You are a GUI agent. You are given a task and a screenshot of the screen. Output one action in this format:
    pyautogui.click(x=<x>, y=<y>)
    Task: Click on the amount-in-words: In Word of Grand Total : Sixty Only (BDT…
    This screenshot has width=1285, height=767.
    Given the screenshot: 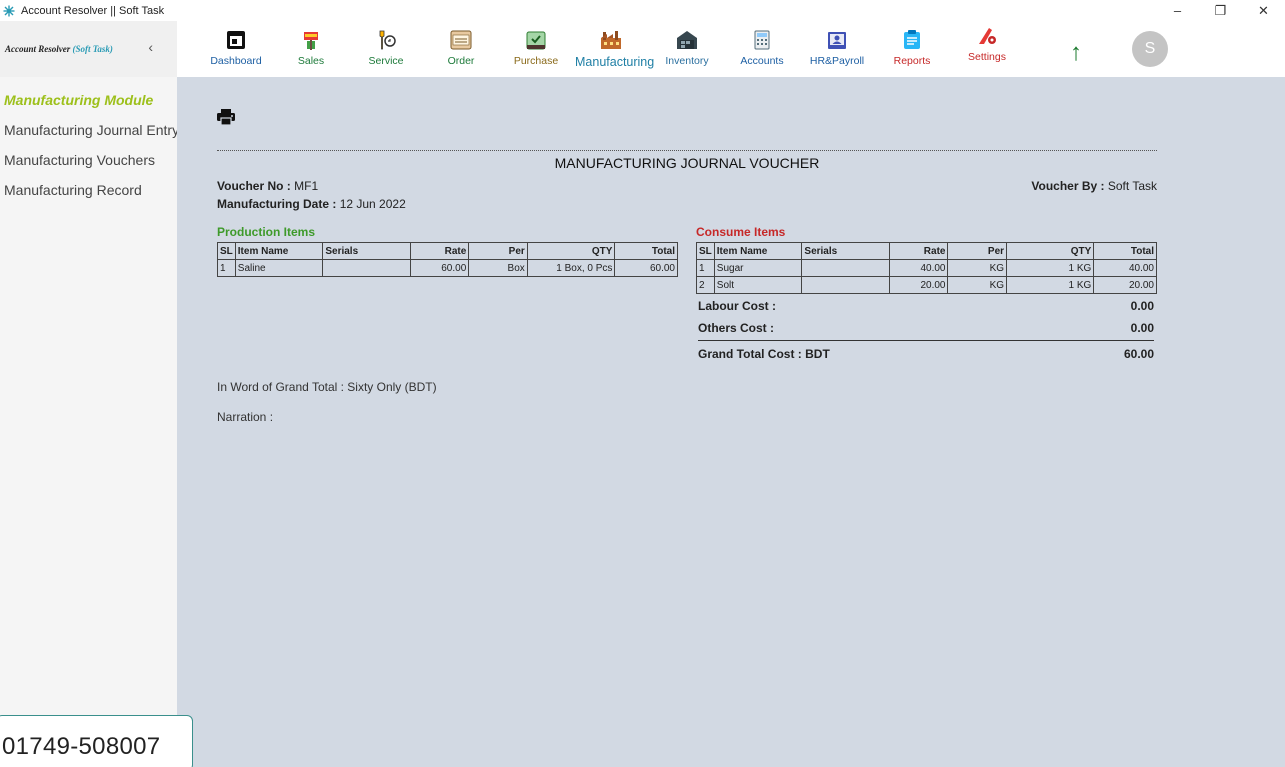 What is the action you would take?
    pyautogui.click(x=327, y=387)
    